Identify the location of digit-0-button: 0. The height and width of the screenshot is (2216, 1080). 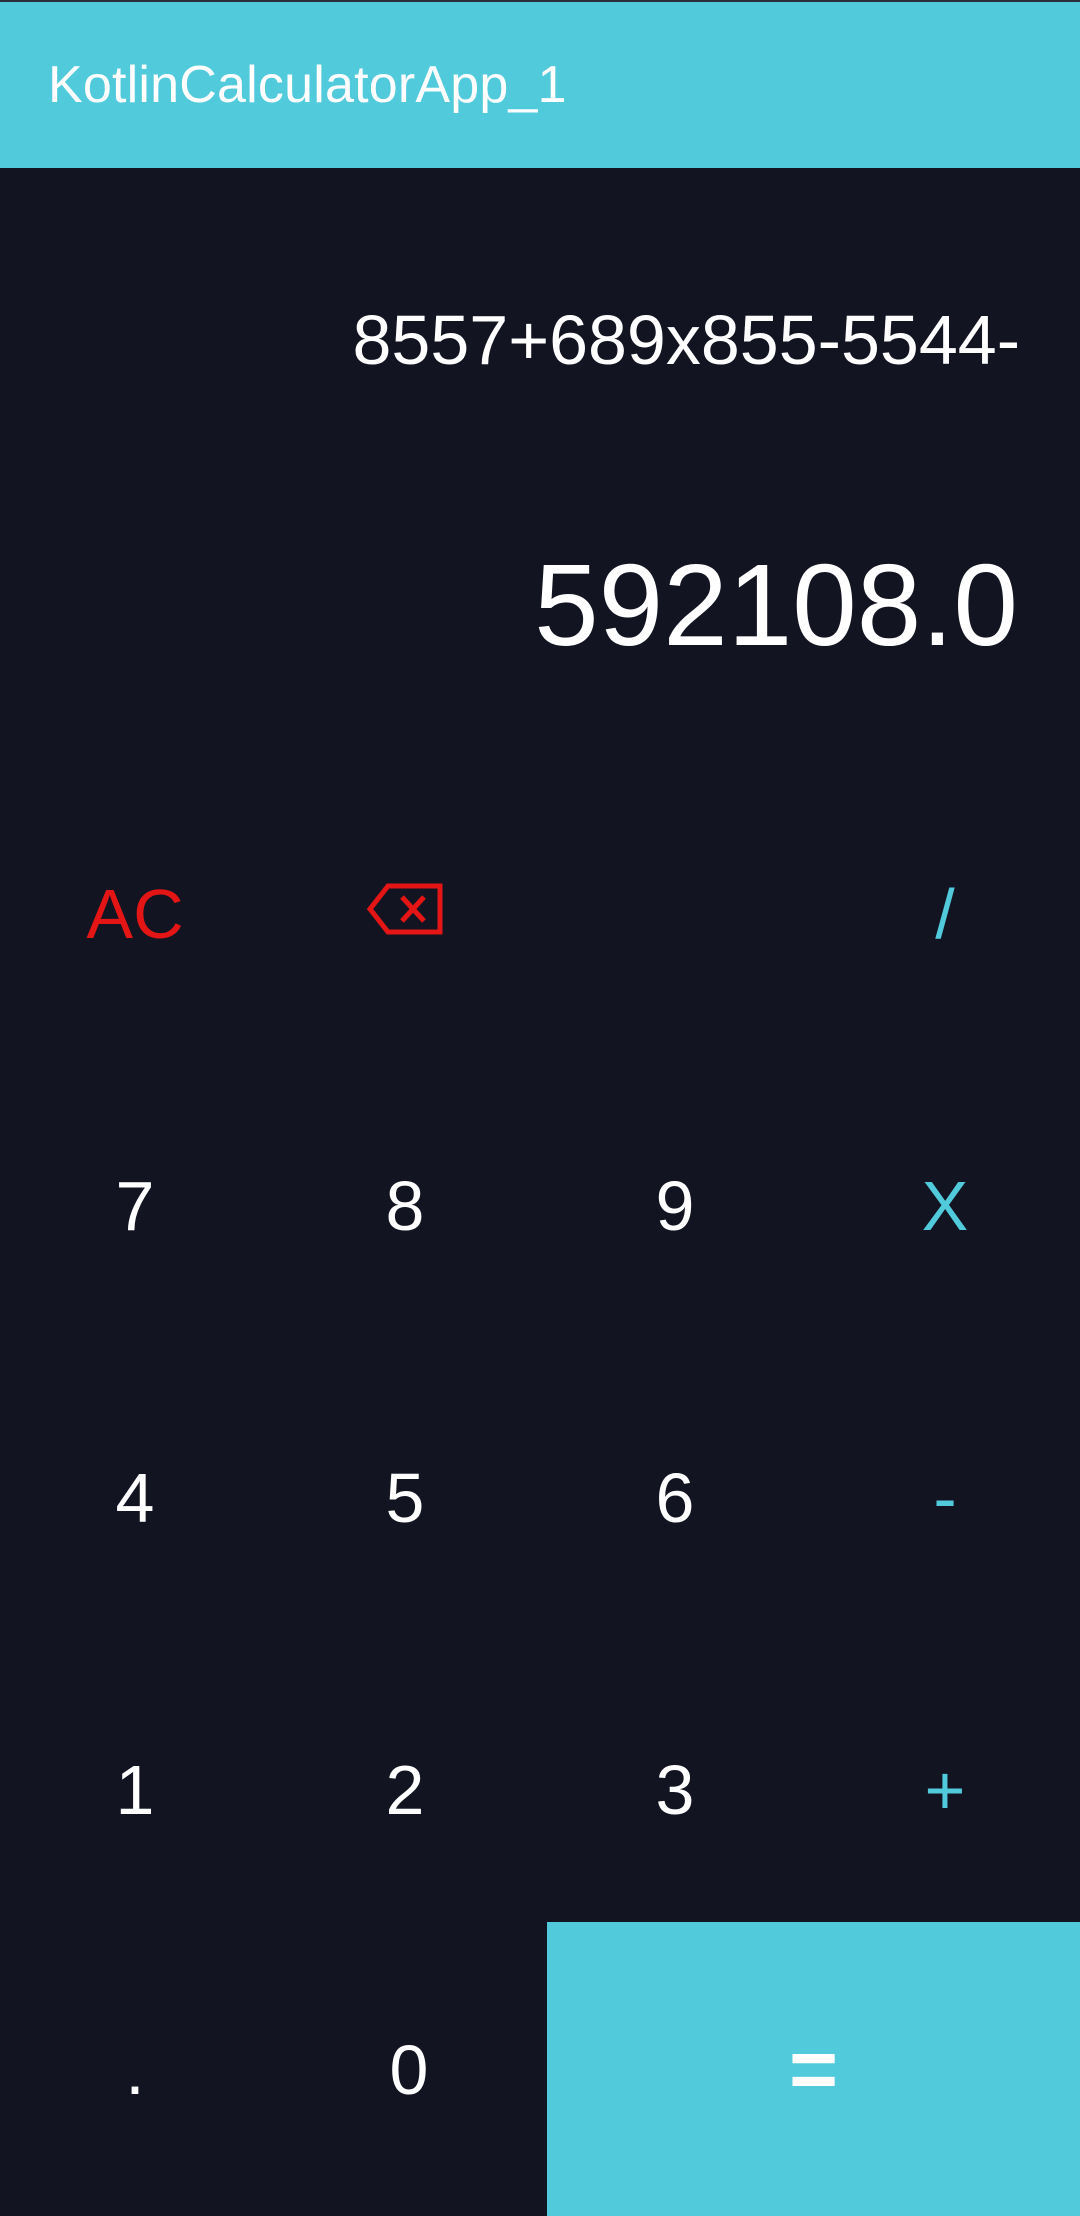
(409, 2070).